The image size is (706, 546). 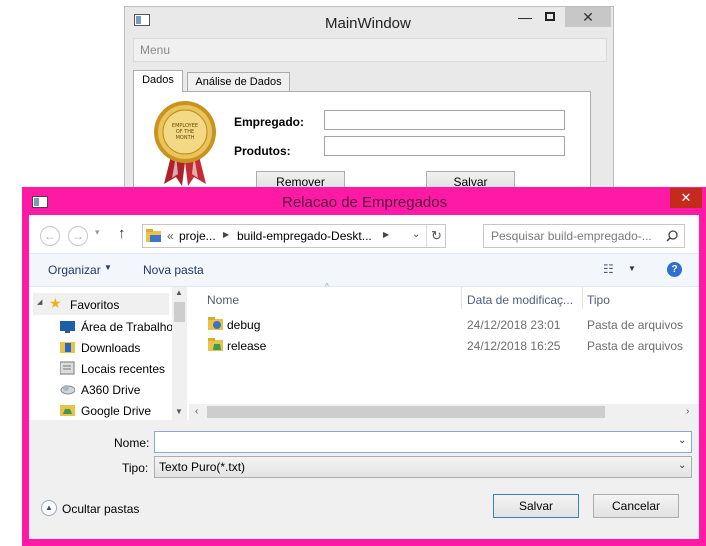 What do you see at coordinates (364, 270) in the screenshot?
I see `command-bar: Organizar ▼ Nova pasta ☷ ▼ ?` at bounding box center [364, 270].